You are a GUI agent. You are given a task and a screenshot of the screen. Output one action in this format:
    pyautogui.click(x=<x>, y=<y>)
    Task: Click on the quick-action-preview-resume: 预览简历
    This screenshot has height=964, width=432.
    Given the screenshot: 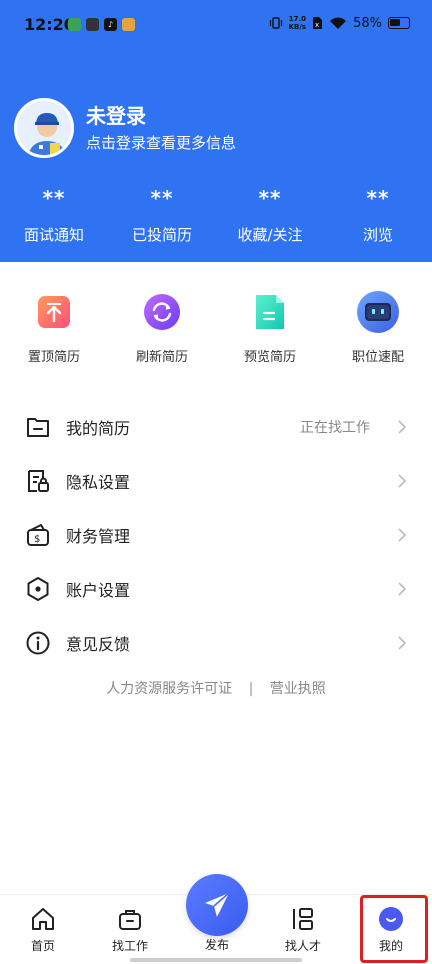 What is the action you would take?
    pyautogui.click(x=270, y=327)
    